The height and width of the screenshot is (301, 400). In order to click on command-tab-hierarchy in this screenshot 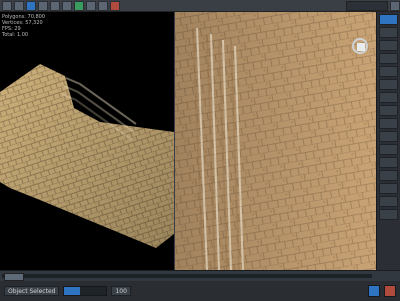, I will do `click(388, 45)`.